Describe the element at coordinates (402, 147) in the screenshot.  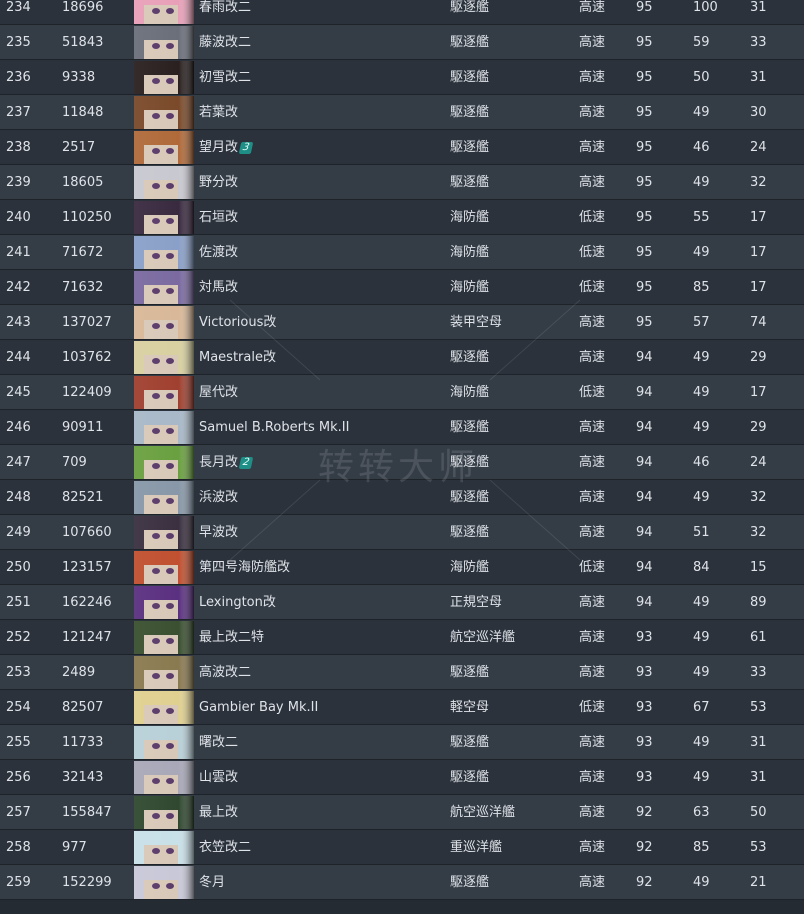
I see `table-row: 238 2517 望月改 3 駆逐艦 高速 95 46 24` at that location.